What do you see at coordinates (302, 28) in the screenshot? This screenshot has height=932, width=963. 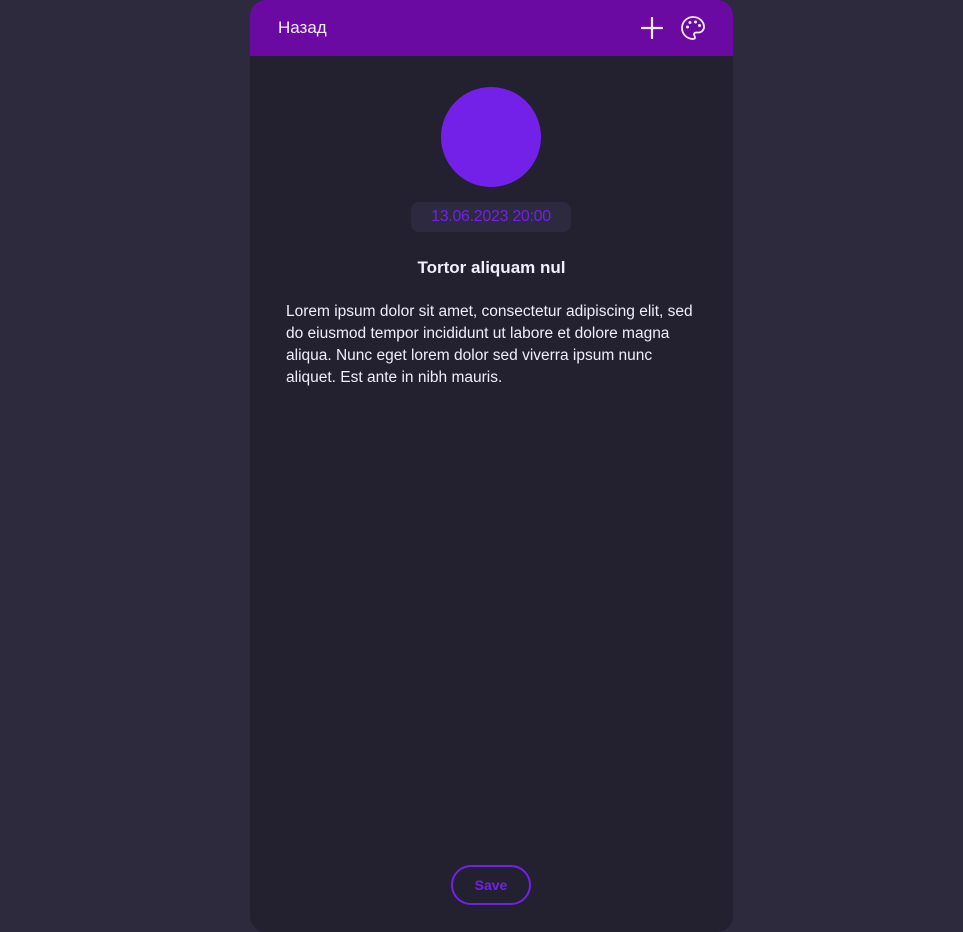 I see `back-link: Назад` at bounding box center [302, 28].